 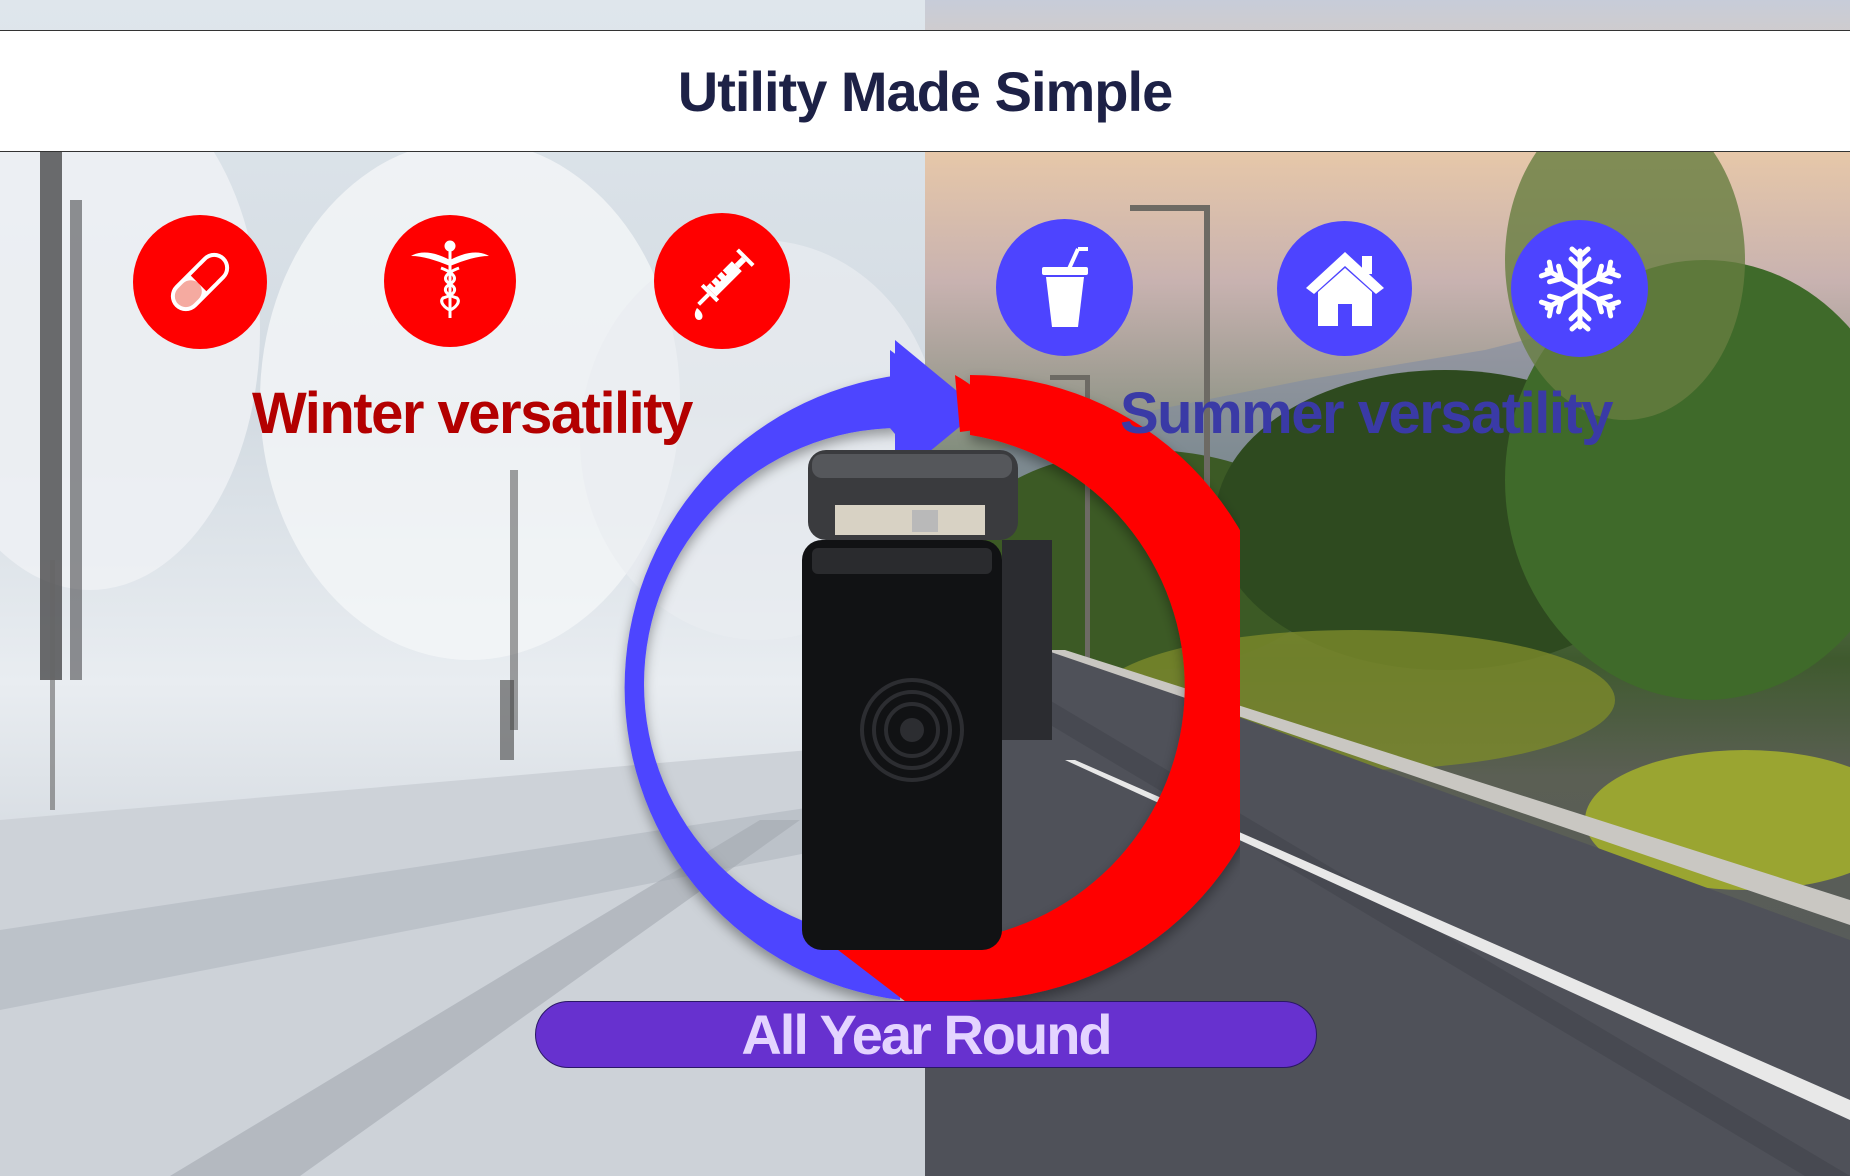 What do you see at coordinates (1344, 288) in the screenshot?
I see `house-icon` at bounding box center [1344, 288].